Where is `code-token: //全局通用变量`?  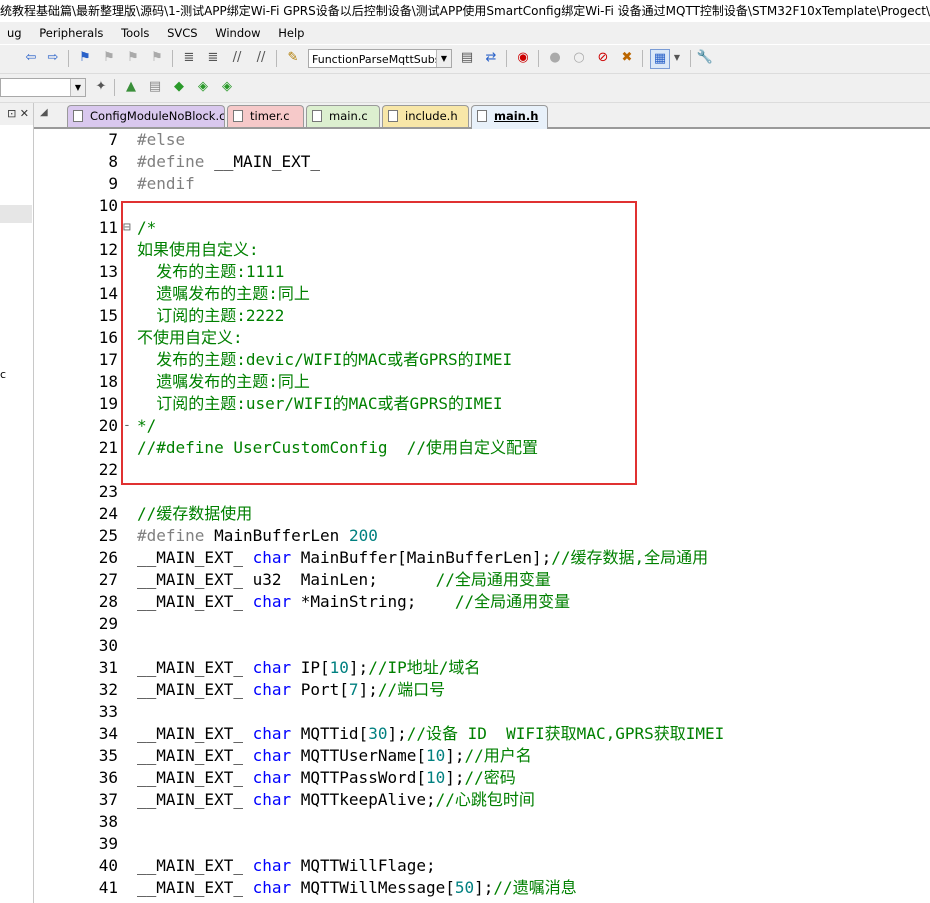
code-token: //全局通用变量 is located at coordinates (512, 601).